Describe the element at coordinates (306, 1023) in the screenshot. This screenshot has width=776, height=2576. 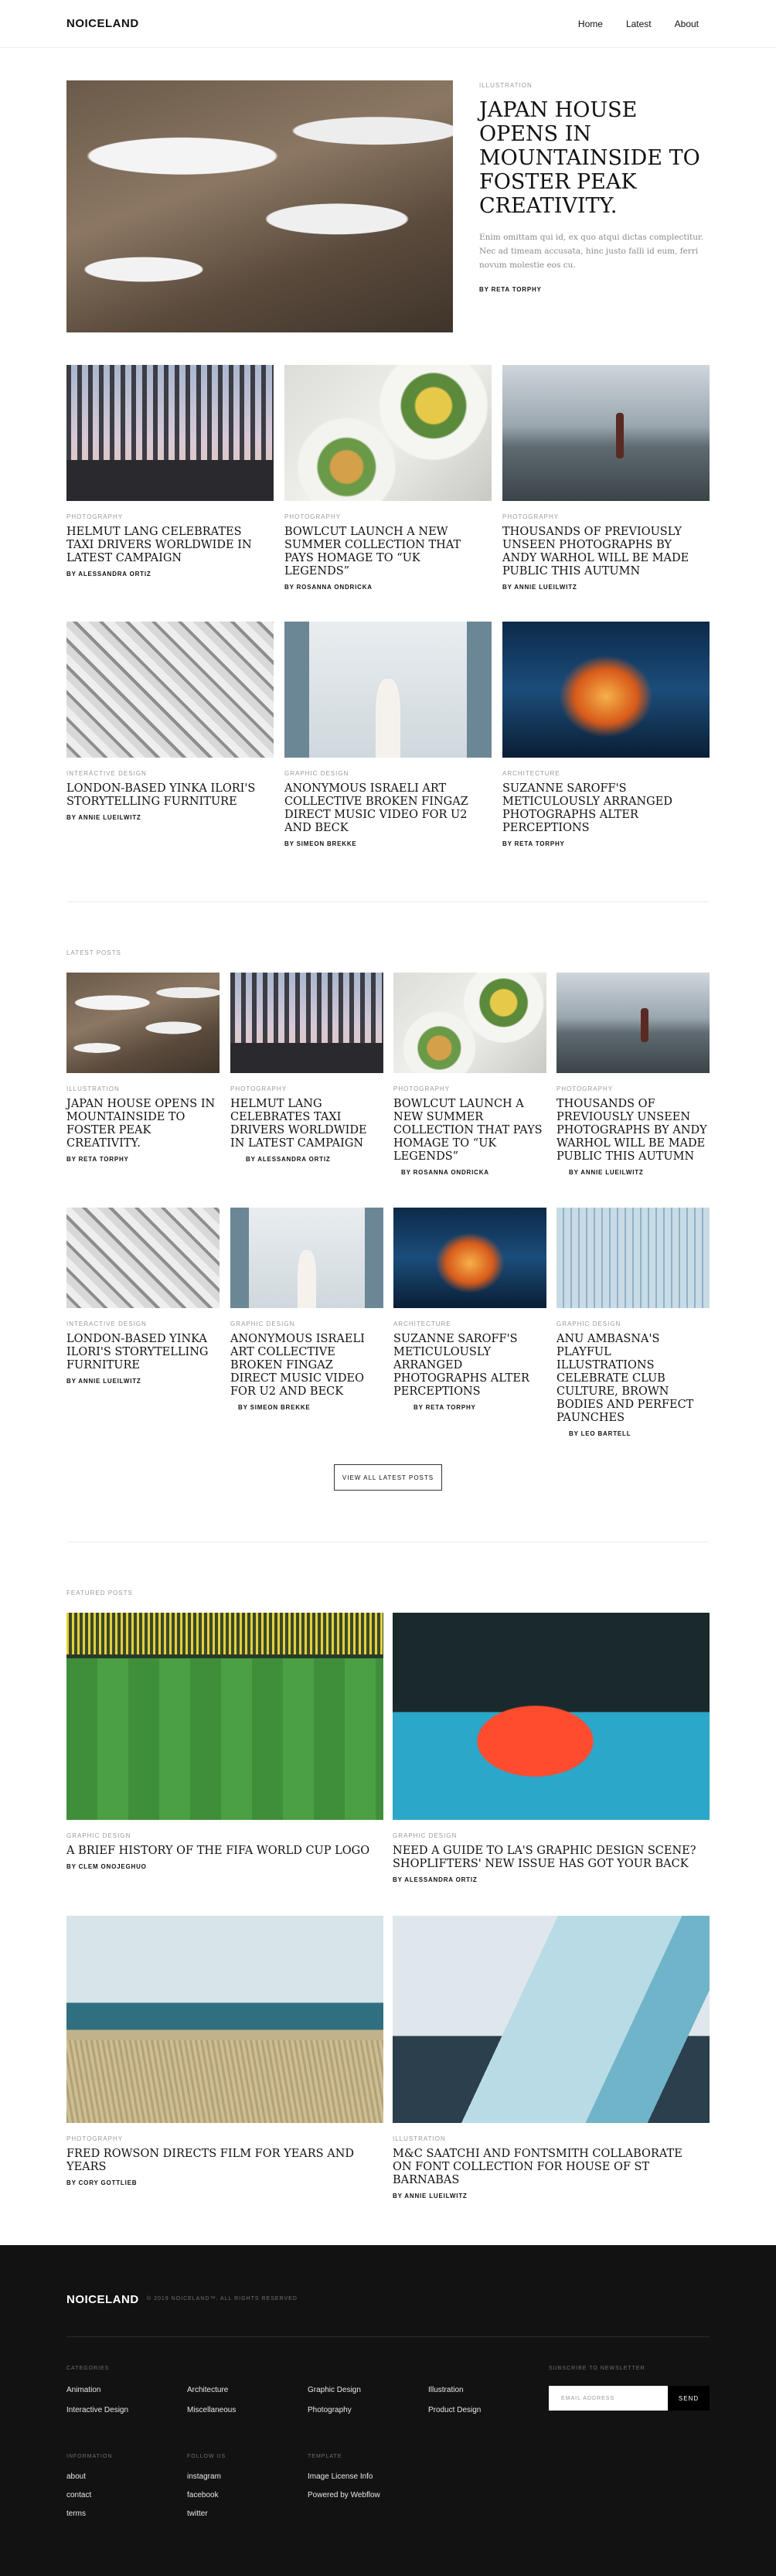
I see `latest-image-helmut` at that location.